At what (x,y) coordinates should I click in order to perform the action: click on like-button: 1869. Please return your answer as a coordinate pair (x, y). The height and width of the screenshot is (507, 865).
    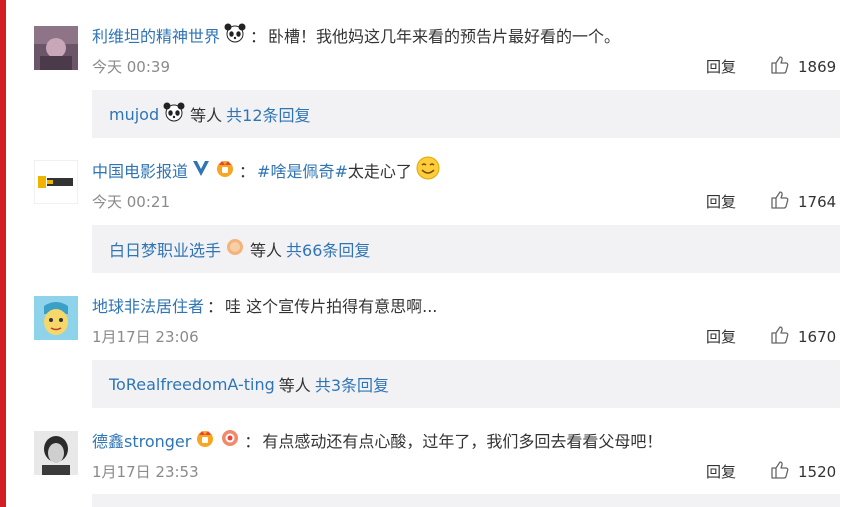
    Looking at the image, I should click on (803, 67).